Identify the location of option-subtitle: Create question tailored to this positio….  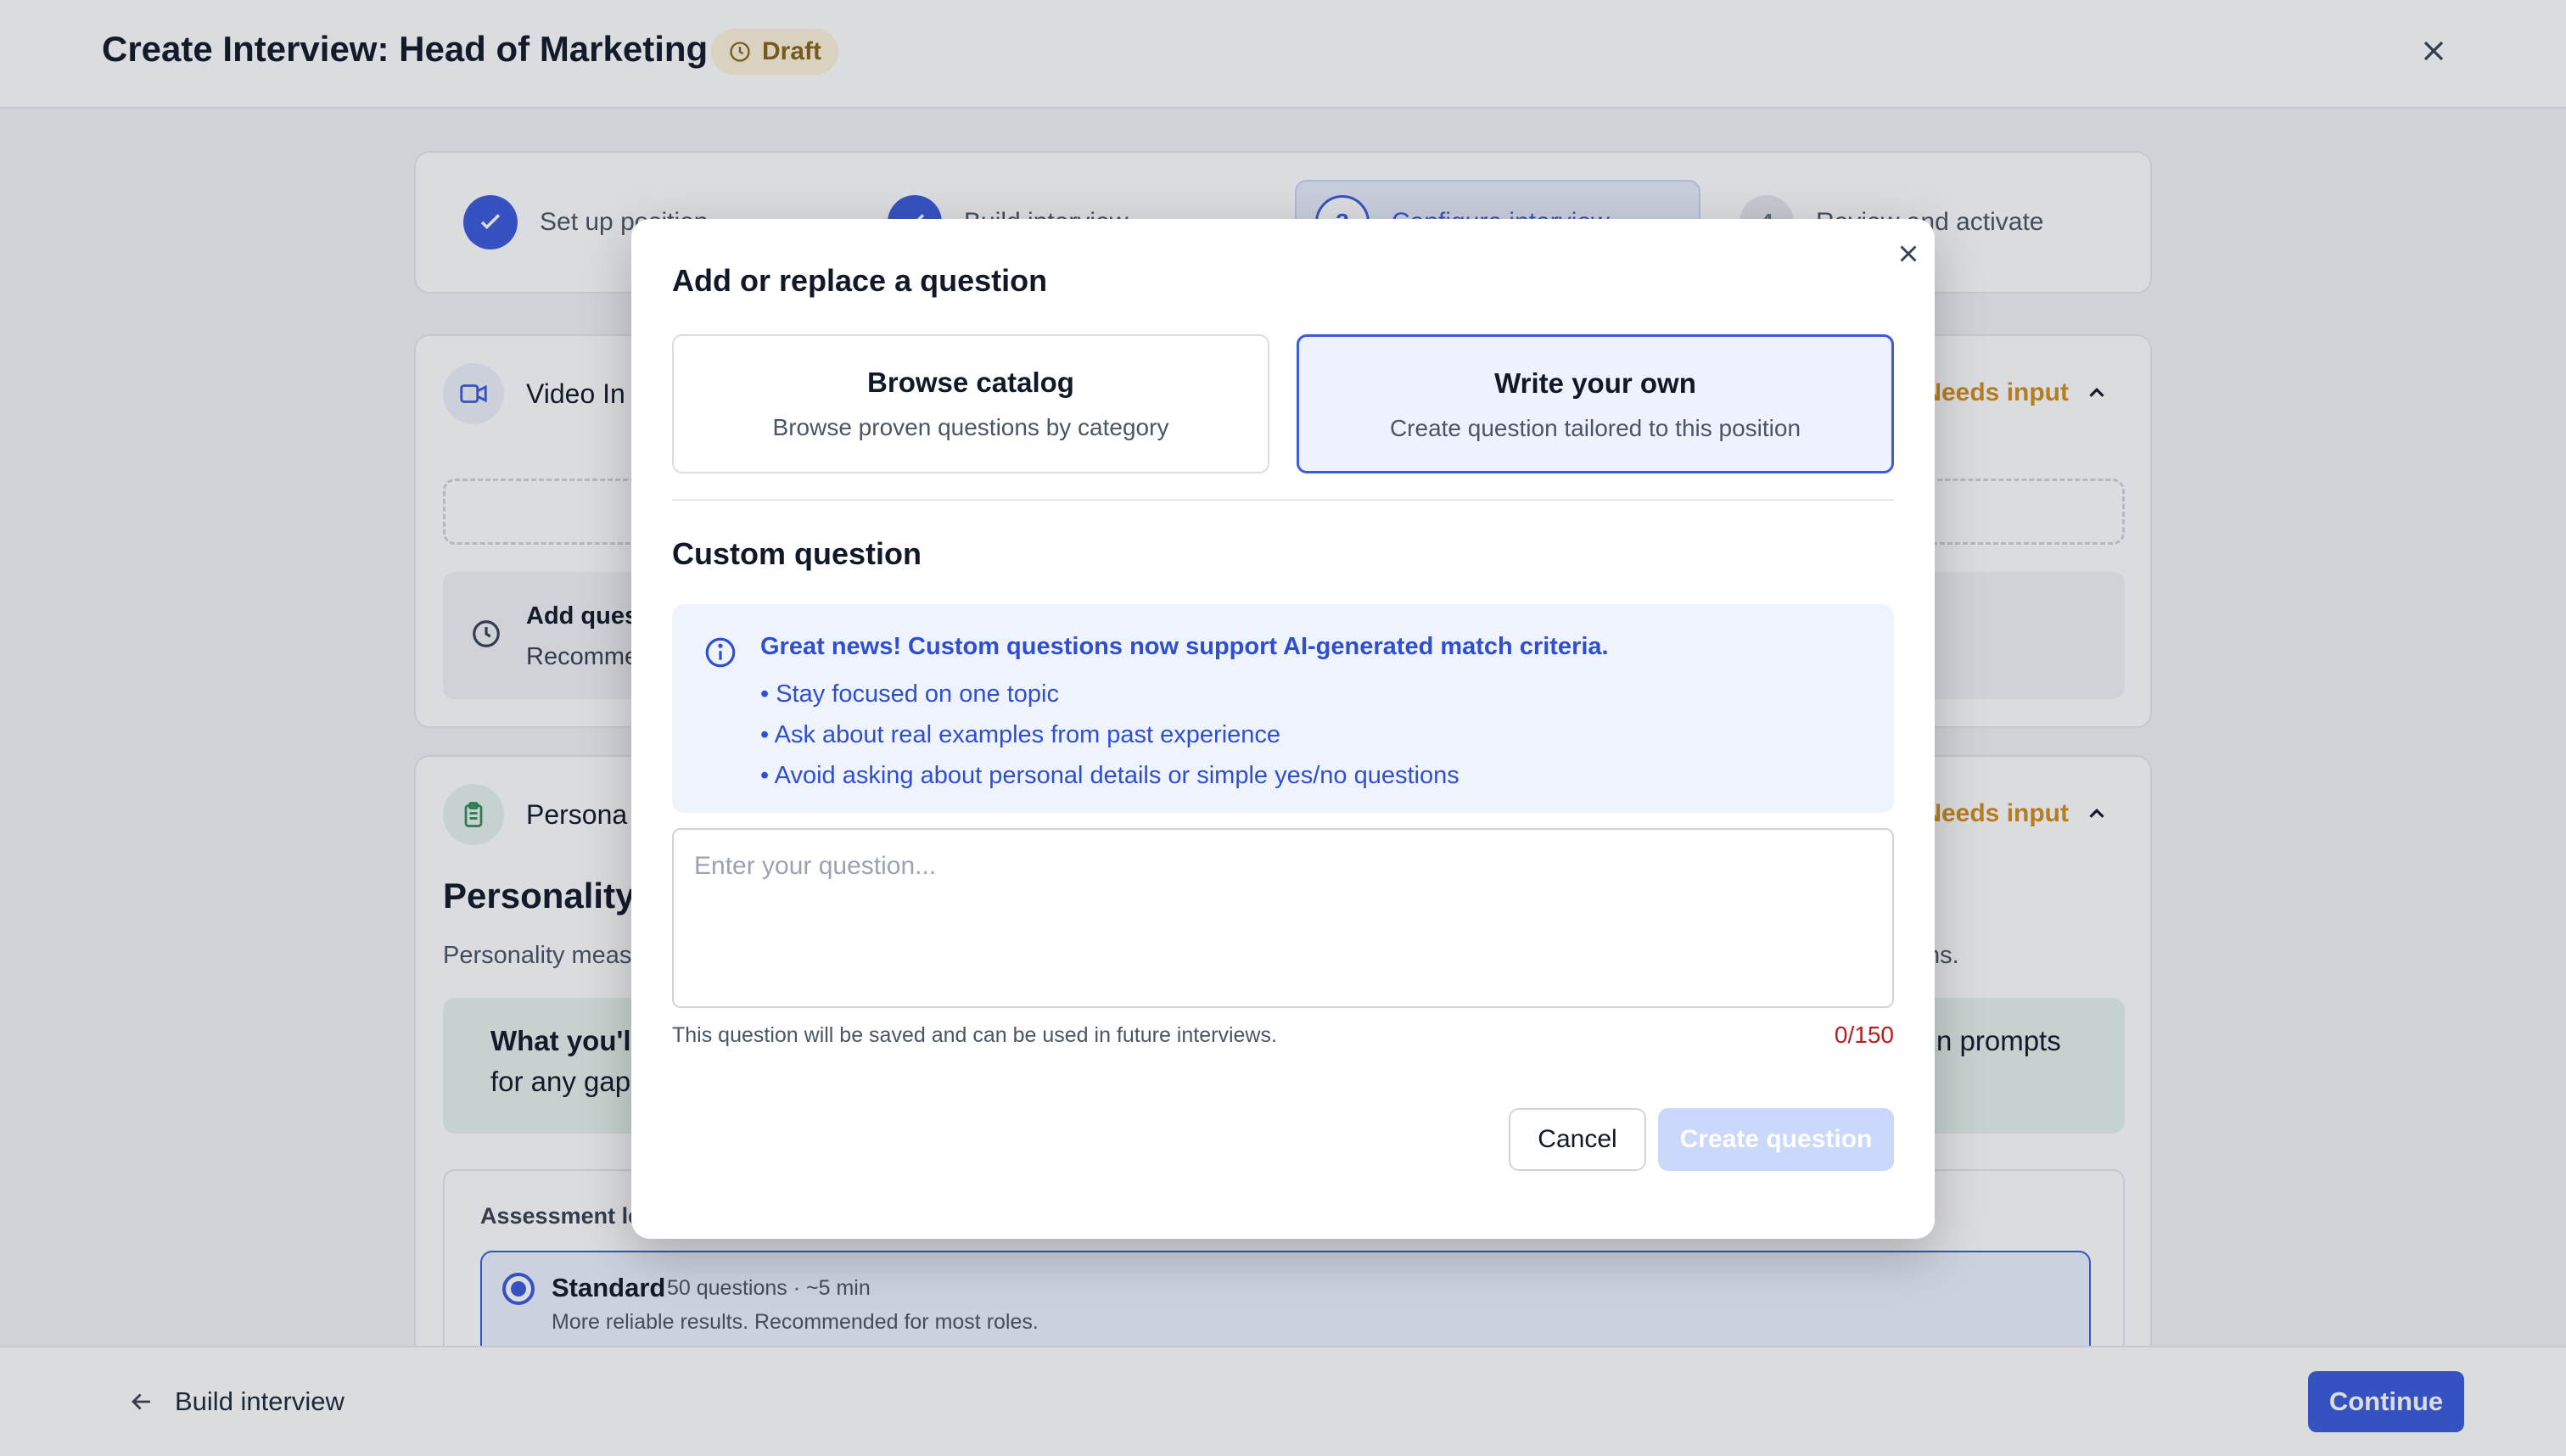
(1595, 428).